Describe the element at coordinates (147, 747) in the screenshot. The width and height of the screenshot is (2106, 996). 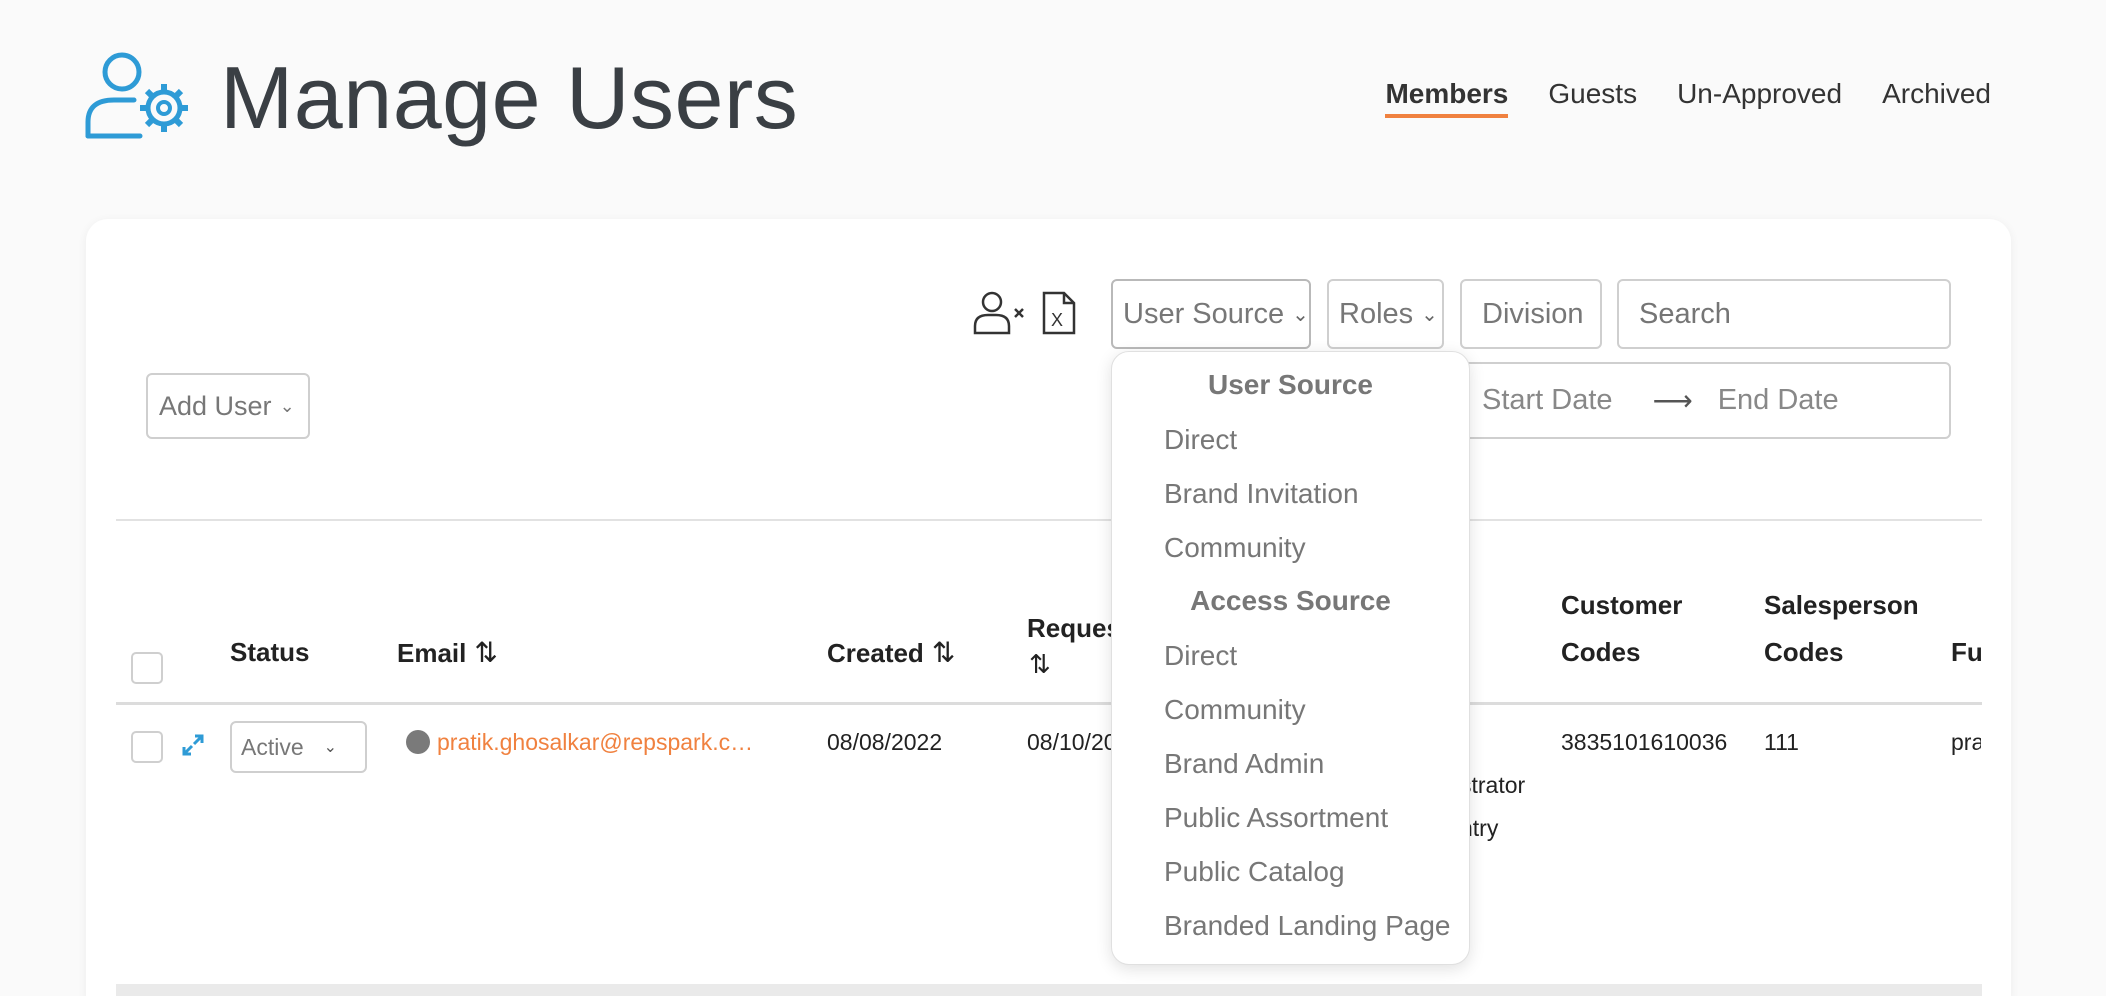
I see `row-checkbox` at that location.